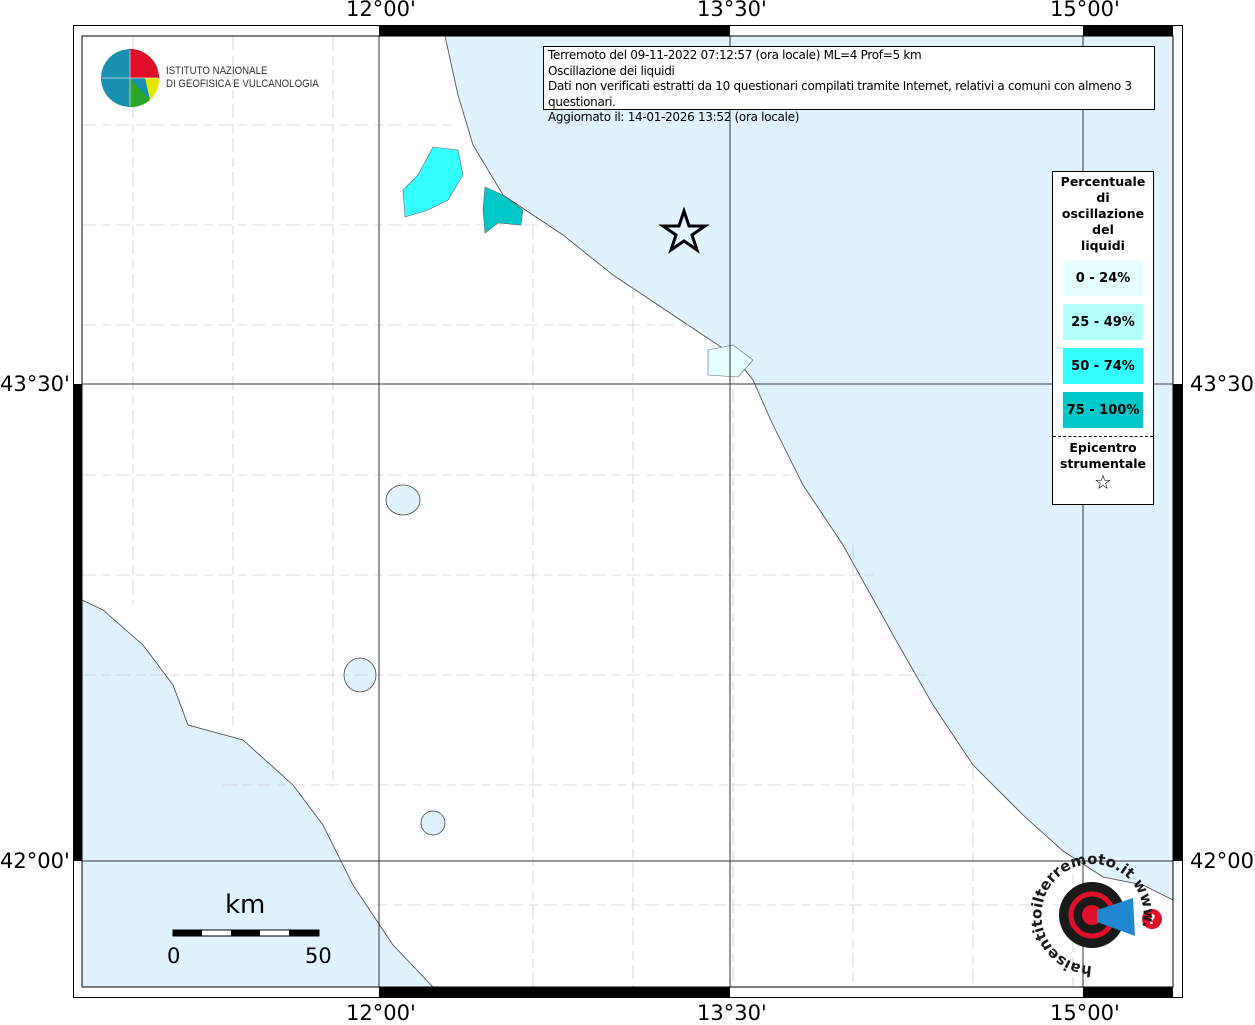  Describe the element at coordinates (732, 1013) in the screenshot. I see `lon-label-bottom: 13°30'` at that location.